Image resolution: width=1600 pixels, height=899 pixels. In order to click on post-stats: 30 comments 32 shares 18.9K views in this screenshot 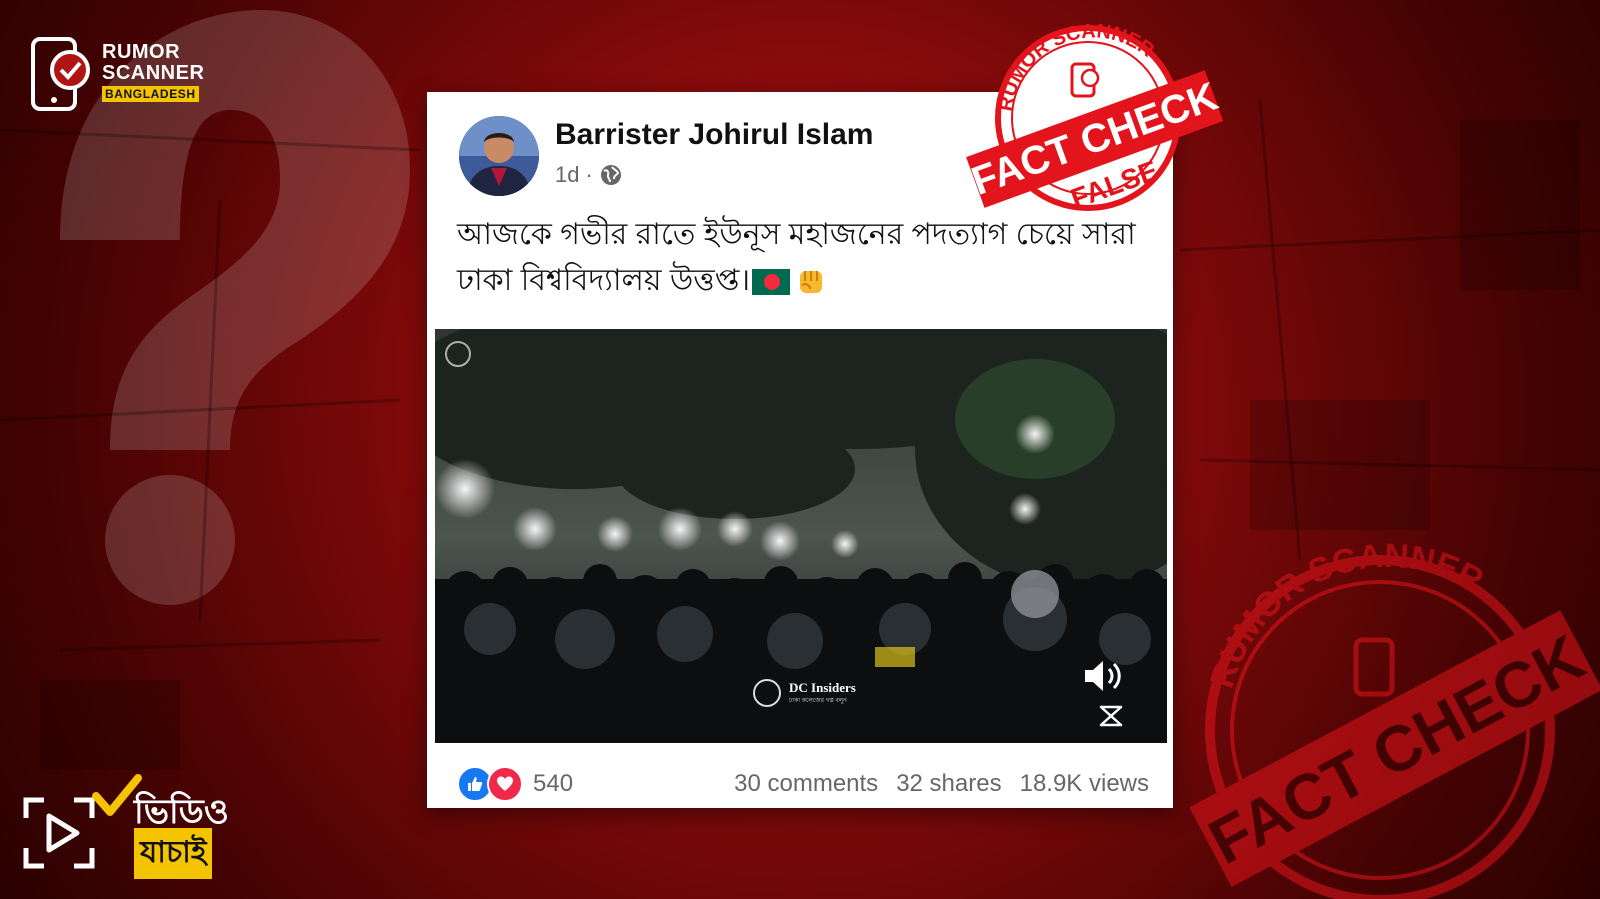, I will do `click(941, 784)`.